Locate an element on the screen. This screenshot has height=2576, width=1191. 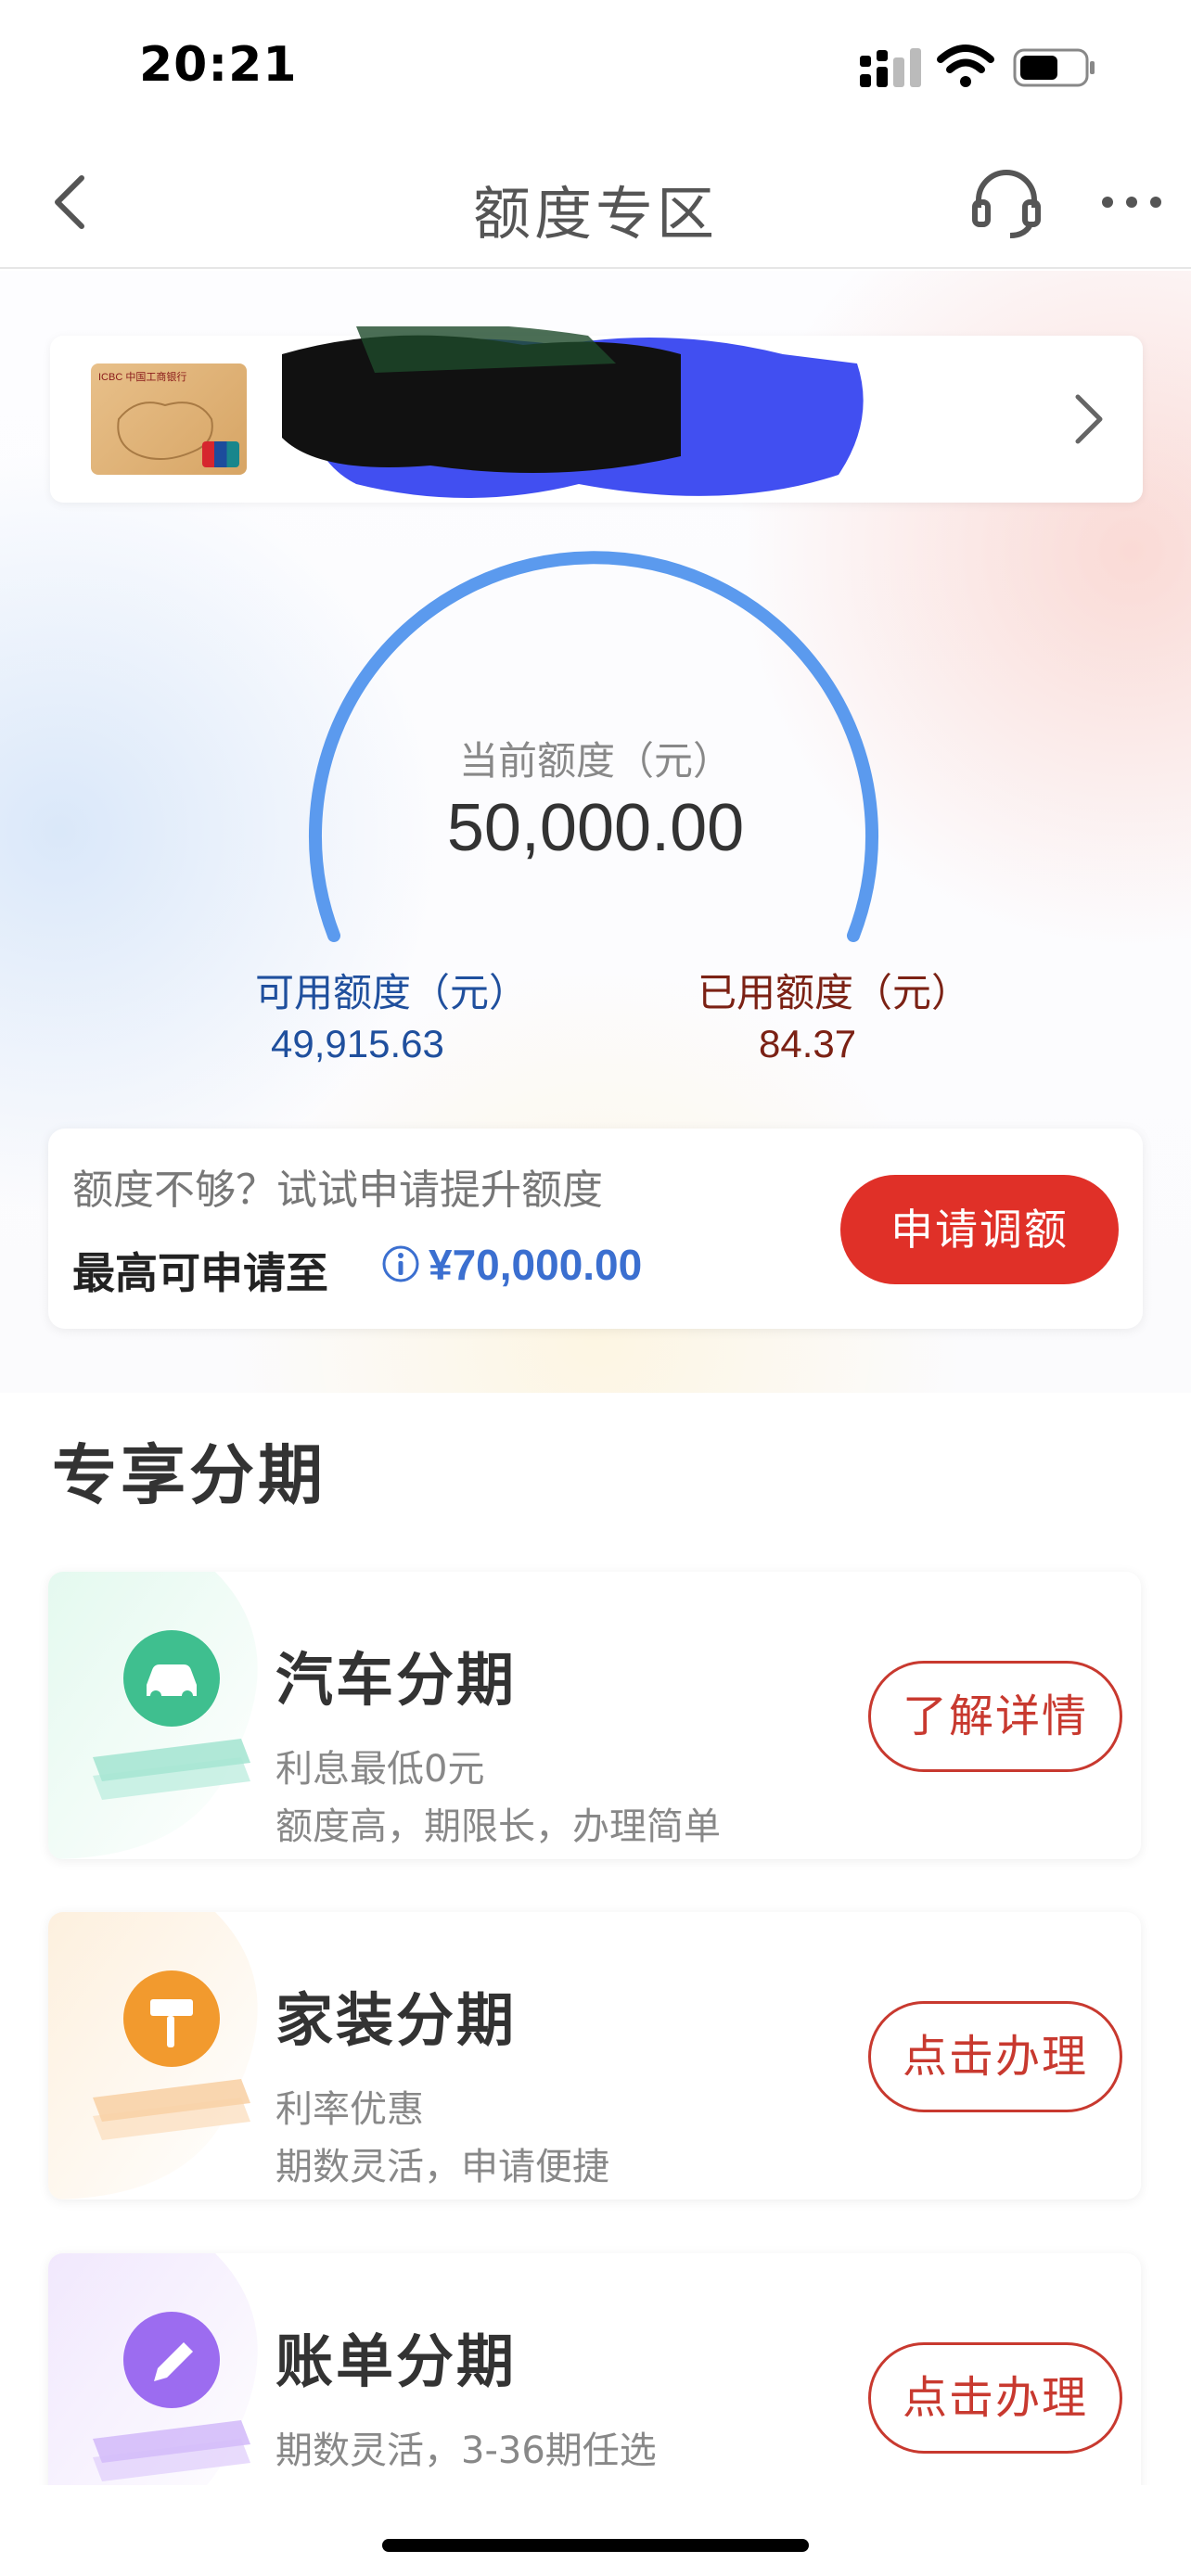
limit-increase-card: 额度不够？试试申请提升额度 最高可申请至 ¥70,000.00 申请调额 is located at coordinates (595, 1229).